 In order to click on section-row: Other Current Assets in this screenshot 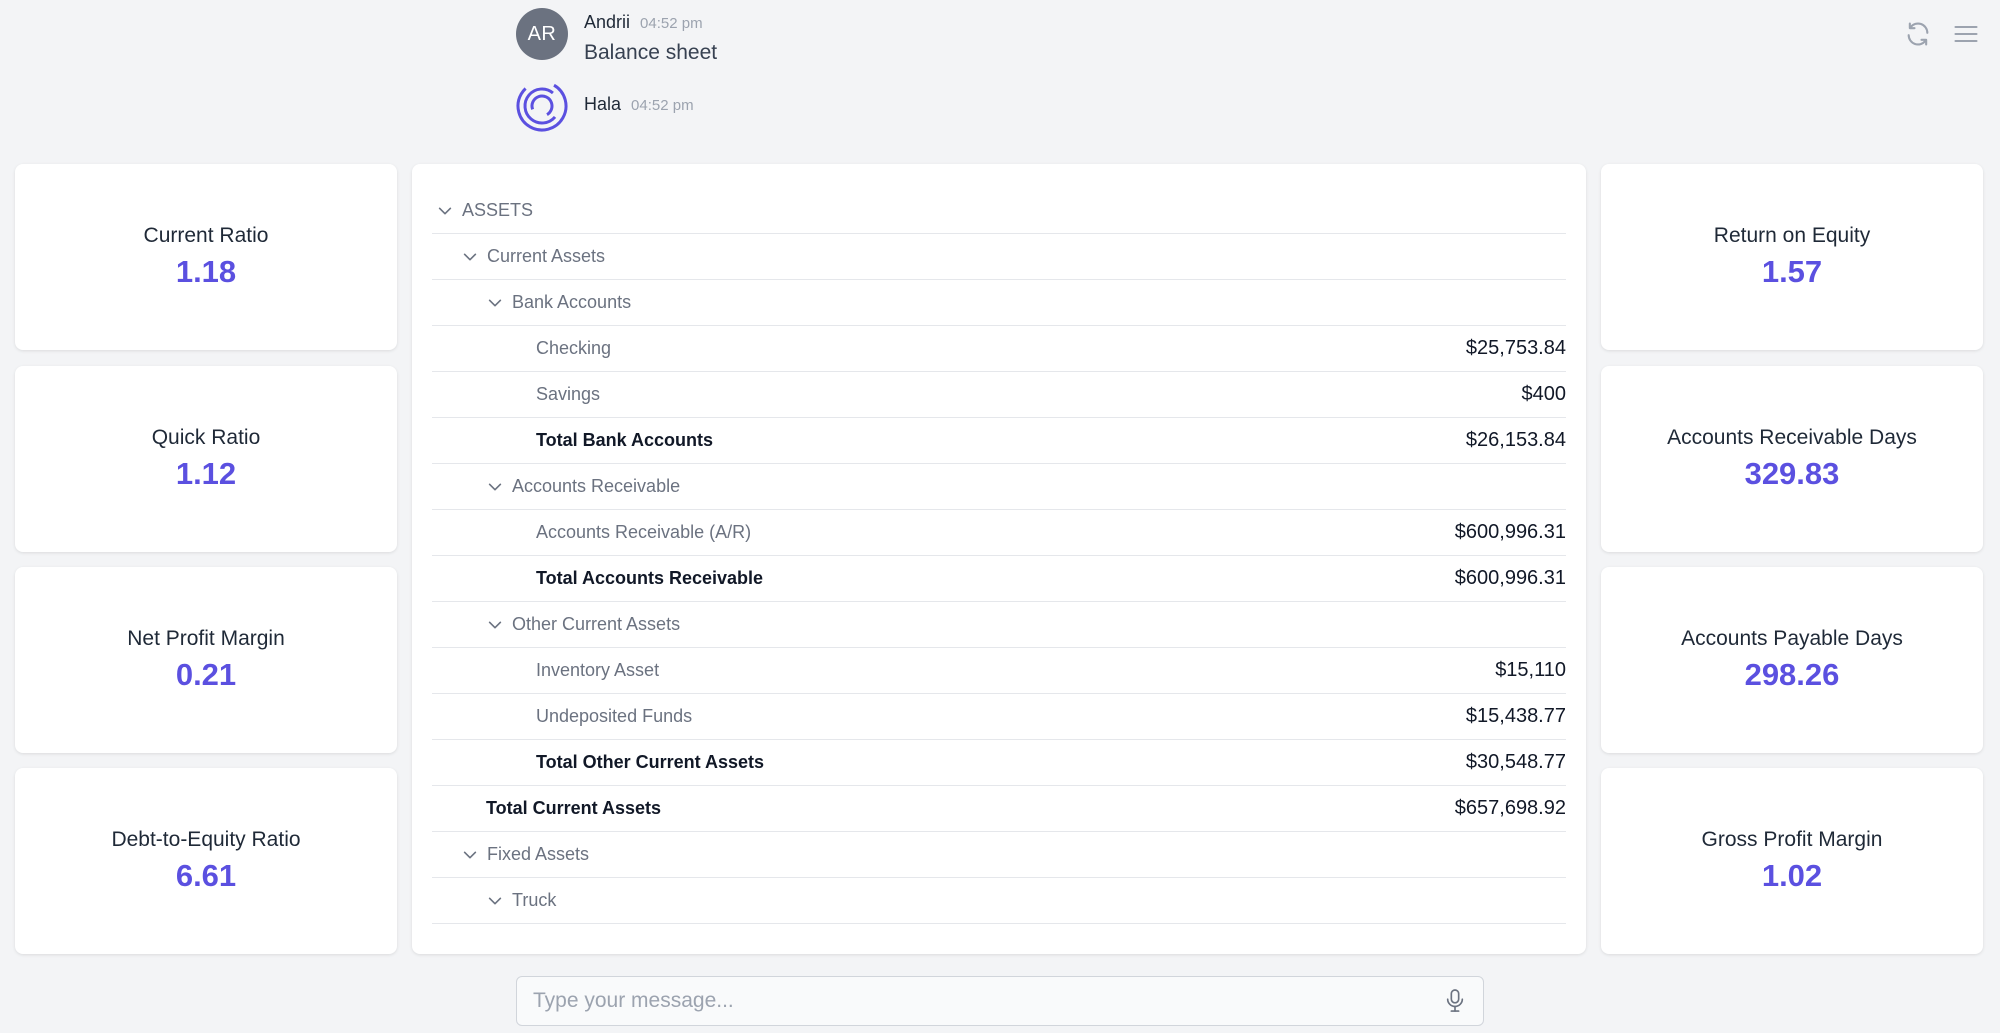, I will do `click(999, 625)`.